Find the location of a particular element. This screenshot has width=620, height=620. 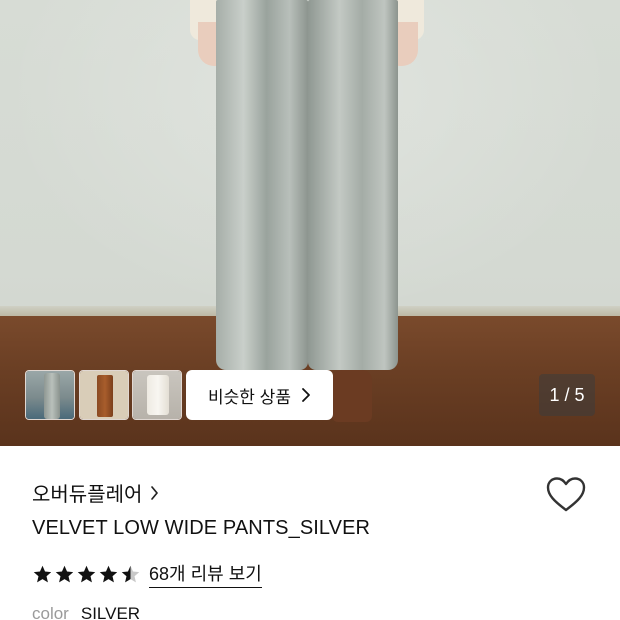

color-option: color SILVER is located at coordinates (86, 612).